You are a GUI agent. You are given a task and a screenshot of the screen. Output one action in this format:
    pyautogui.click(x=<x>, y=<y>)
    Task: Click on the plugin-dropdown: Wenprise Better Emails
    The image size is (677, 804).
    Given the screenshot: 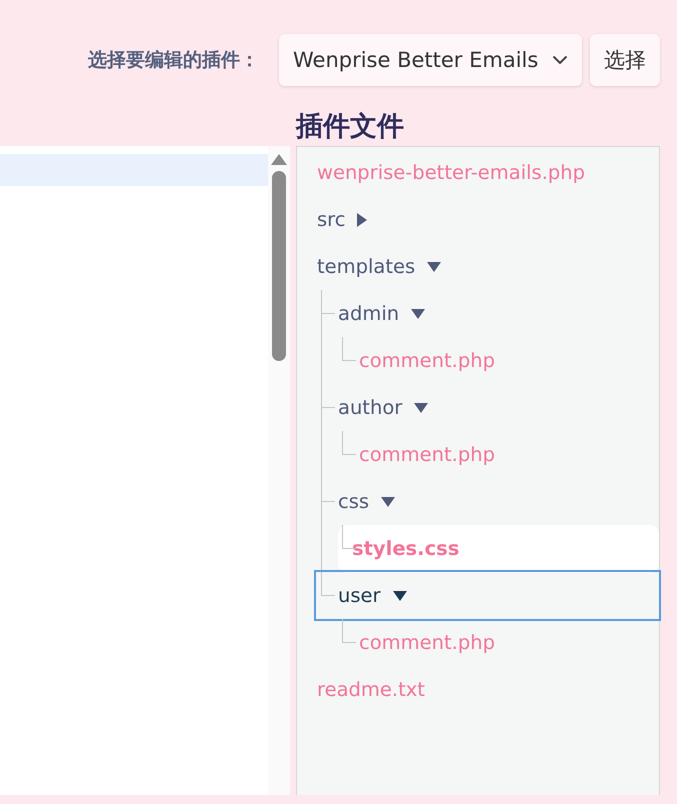 What is the action you would take?
    pyautogui.click(x=430, y=60)
    